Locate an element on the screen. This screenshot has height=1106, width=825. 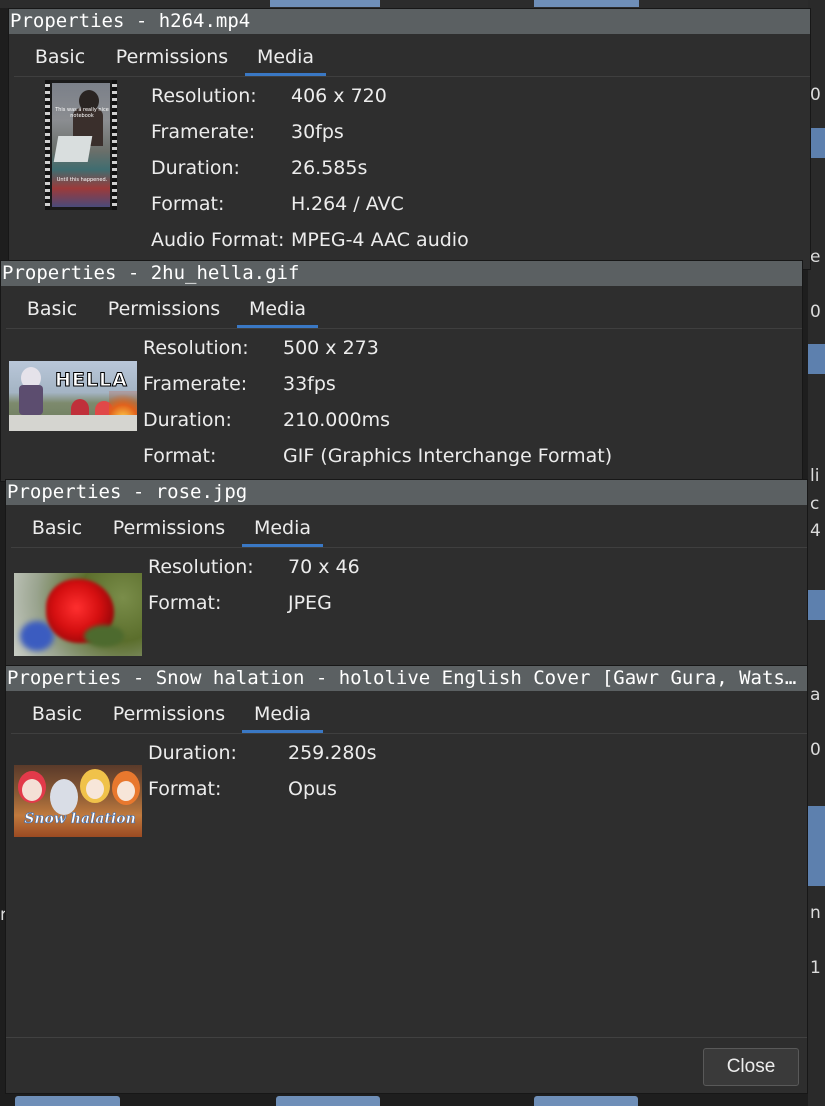
thumbnail-caption: HELLA is located at coordinates (91, 380).